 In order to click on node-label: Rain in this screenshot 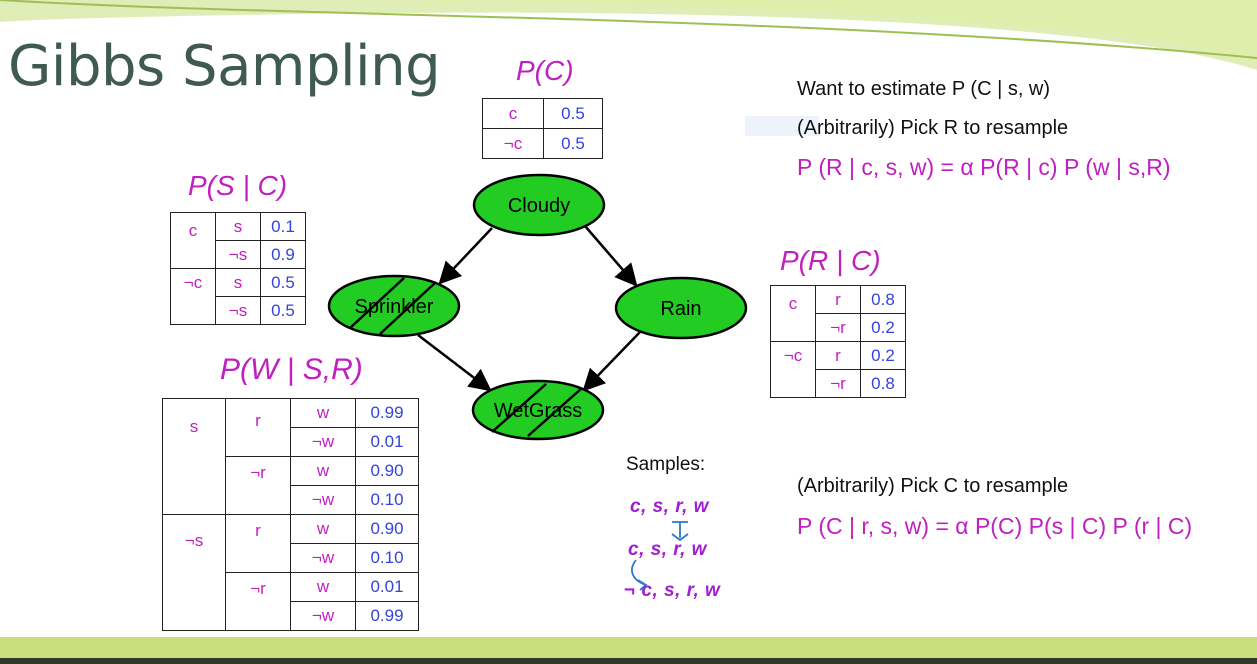, I will do `click(680, 309)`.